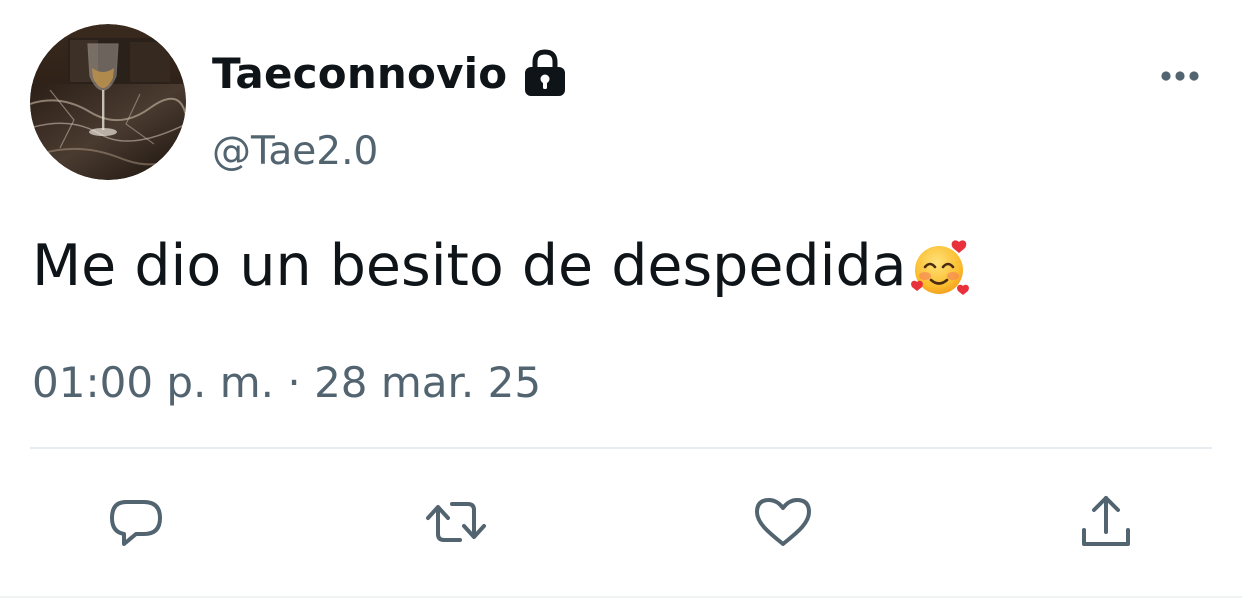  What do you see at coordinates (783, 522) in the screenshot?
I see `heart-icon` at bounding box center [783, 522].